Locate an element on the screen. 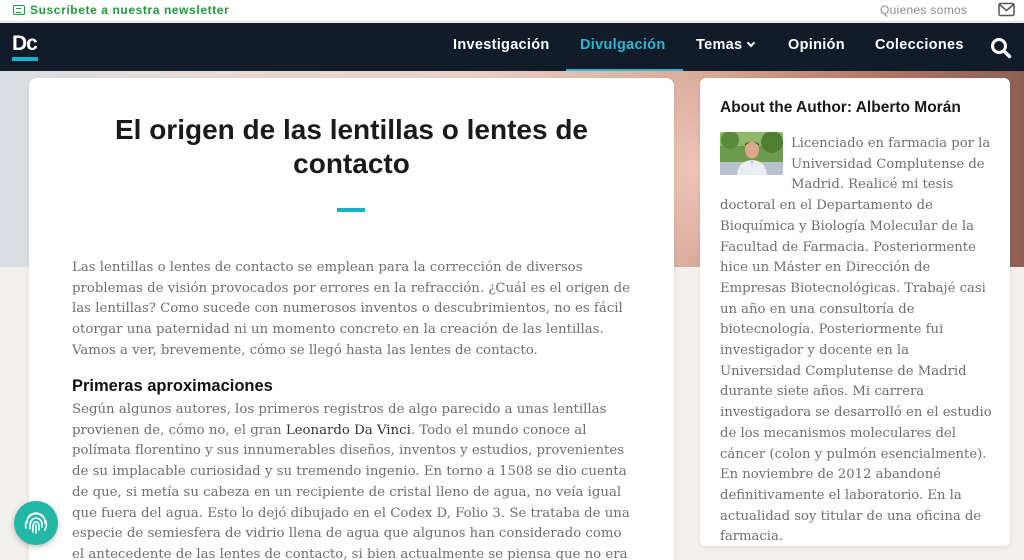  body-highlight-name: Leonardo Da Vinci is located at coordinates (348, 430).